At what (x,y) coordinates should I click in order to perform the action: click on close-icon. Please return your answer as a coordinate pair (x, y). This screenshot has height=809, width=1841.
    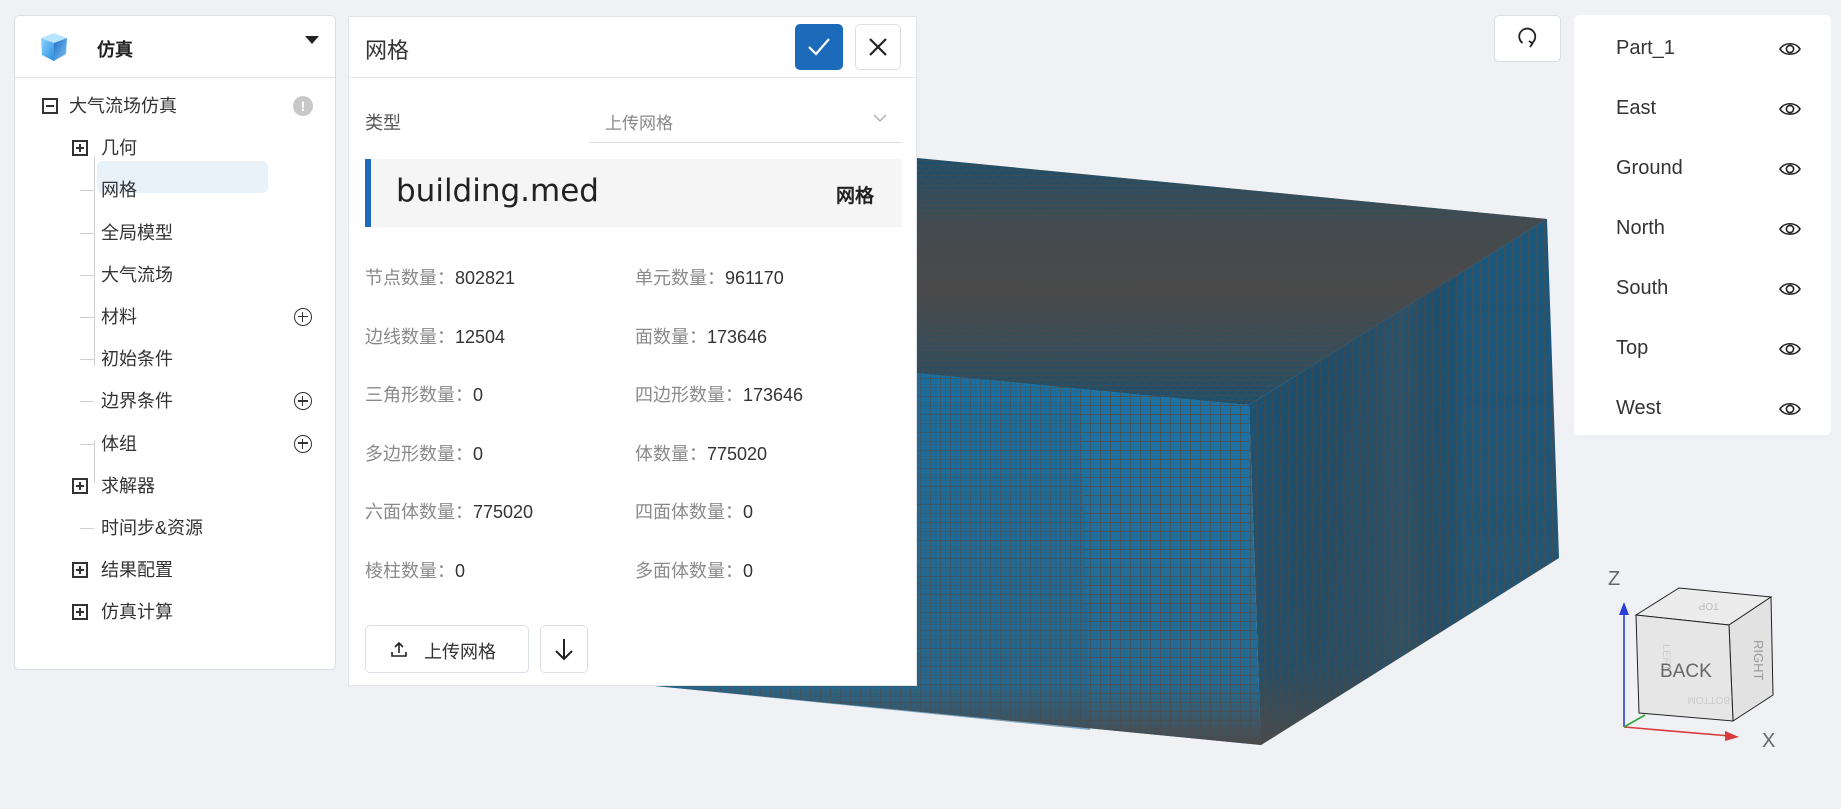
    Looking at the image, I should click on (878, 47).